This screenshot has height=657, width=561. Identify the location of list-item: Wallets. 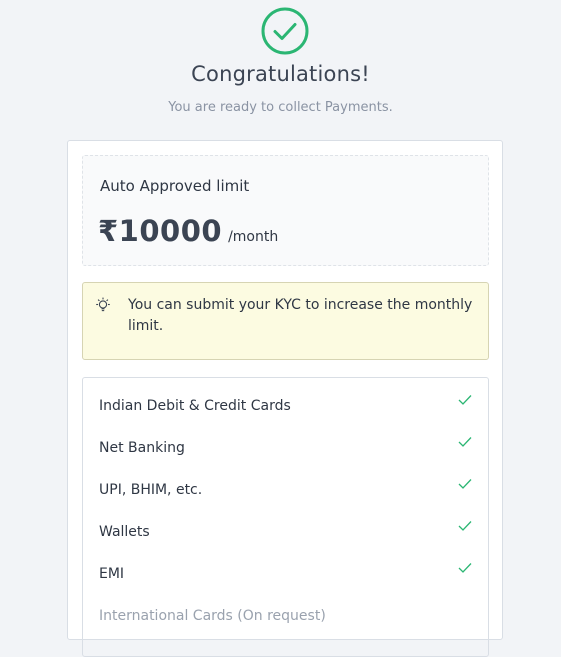
(285, 543).